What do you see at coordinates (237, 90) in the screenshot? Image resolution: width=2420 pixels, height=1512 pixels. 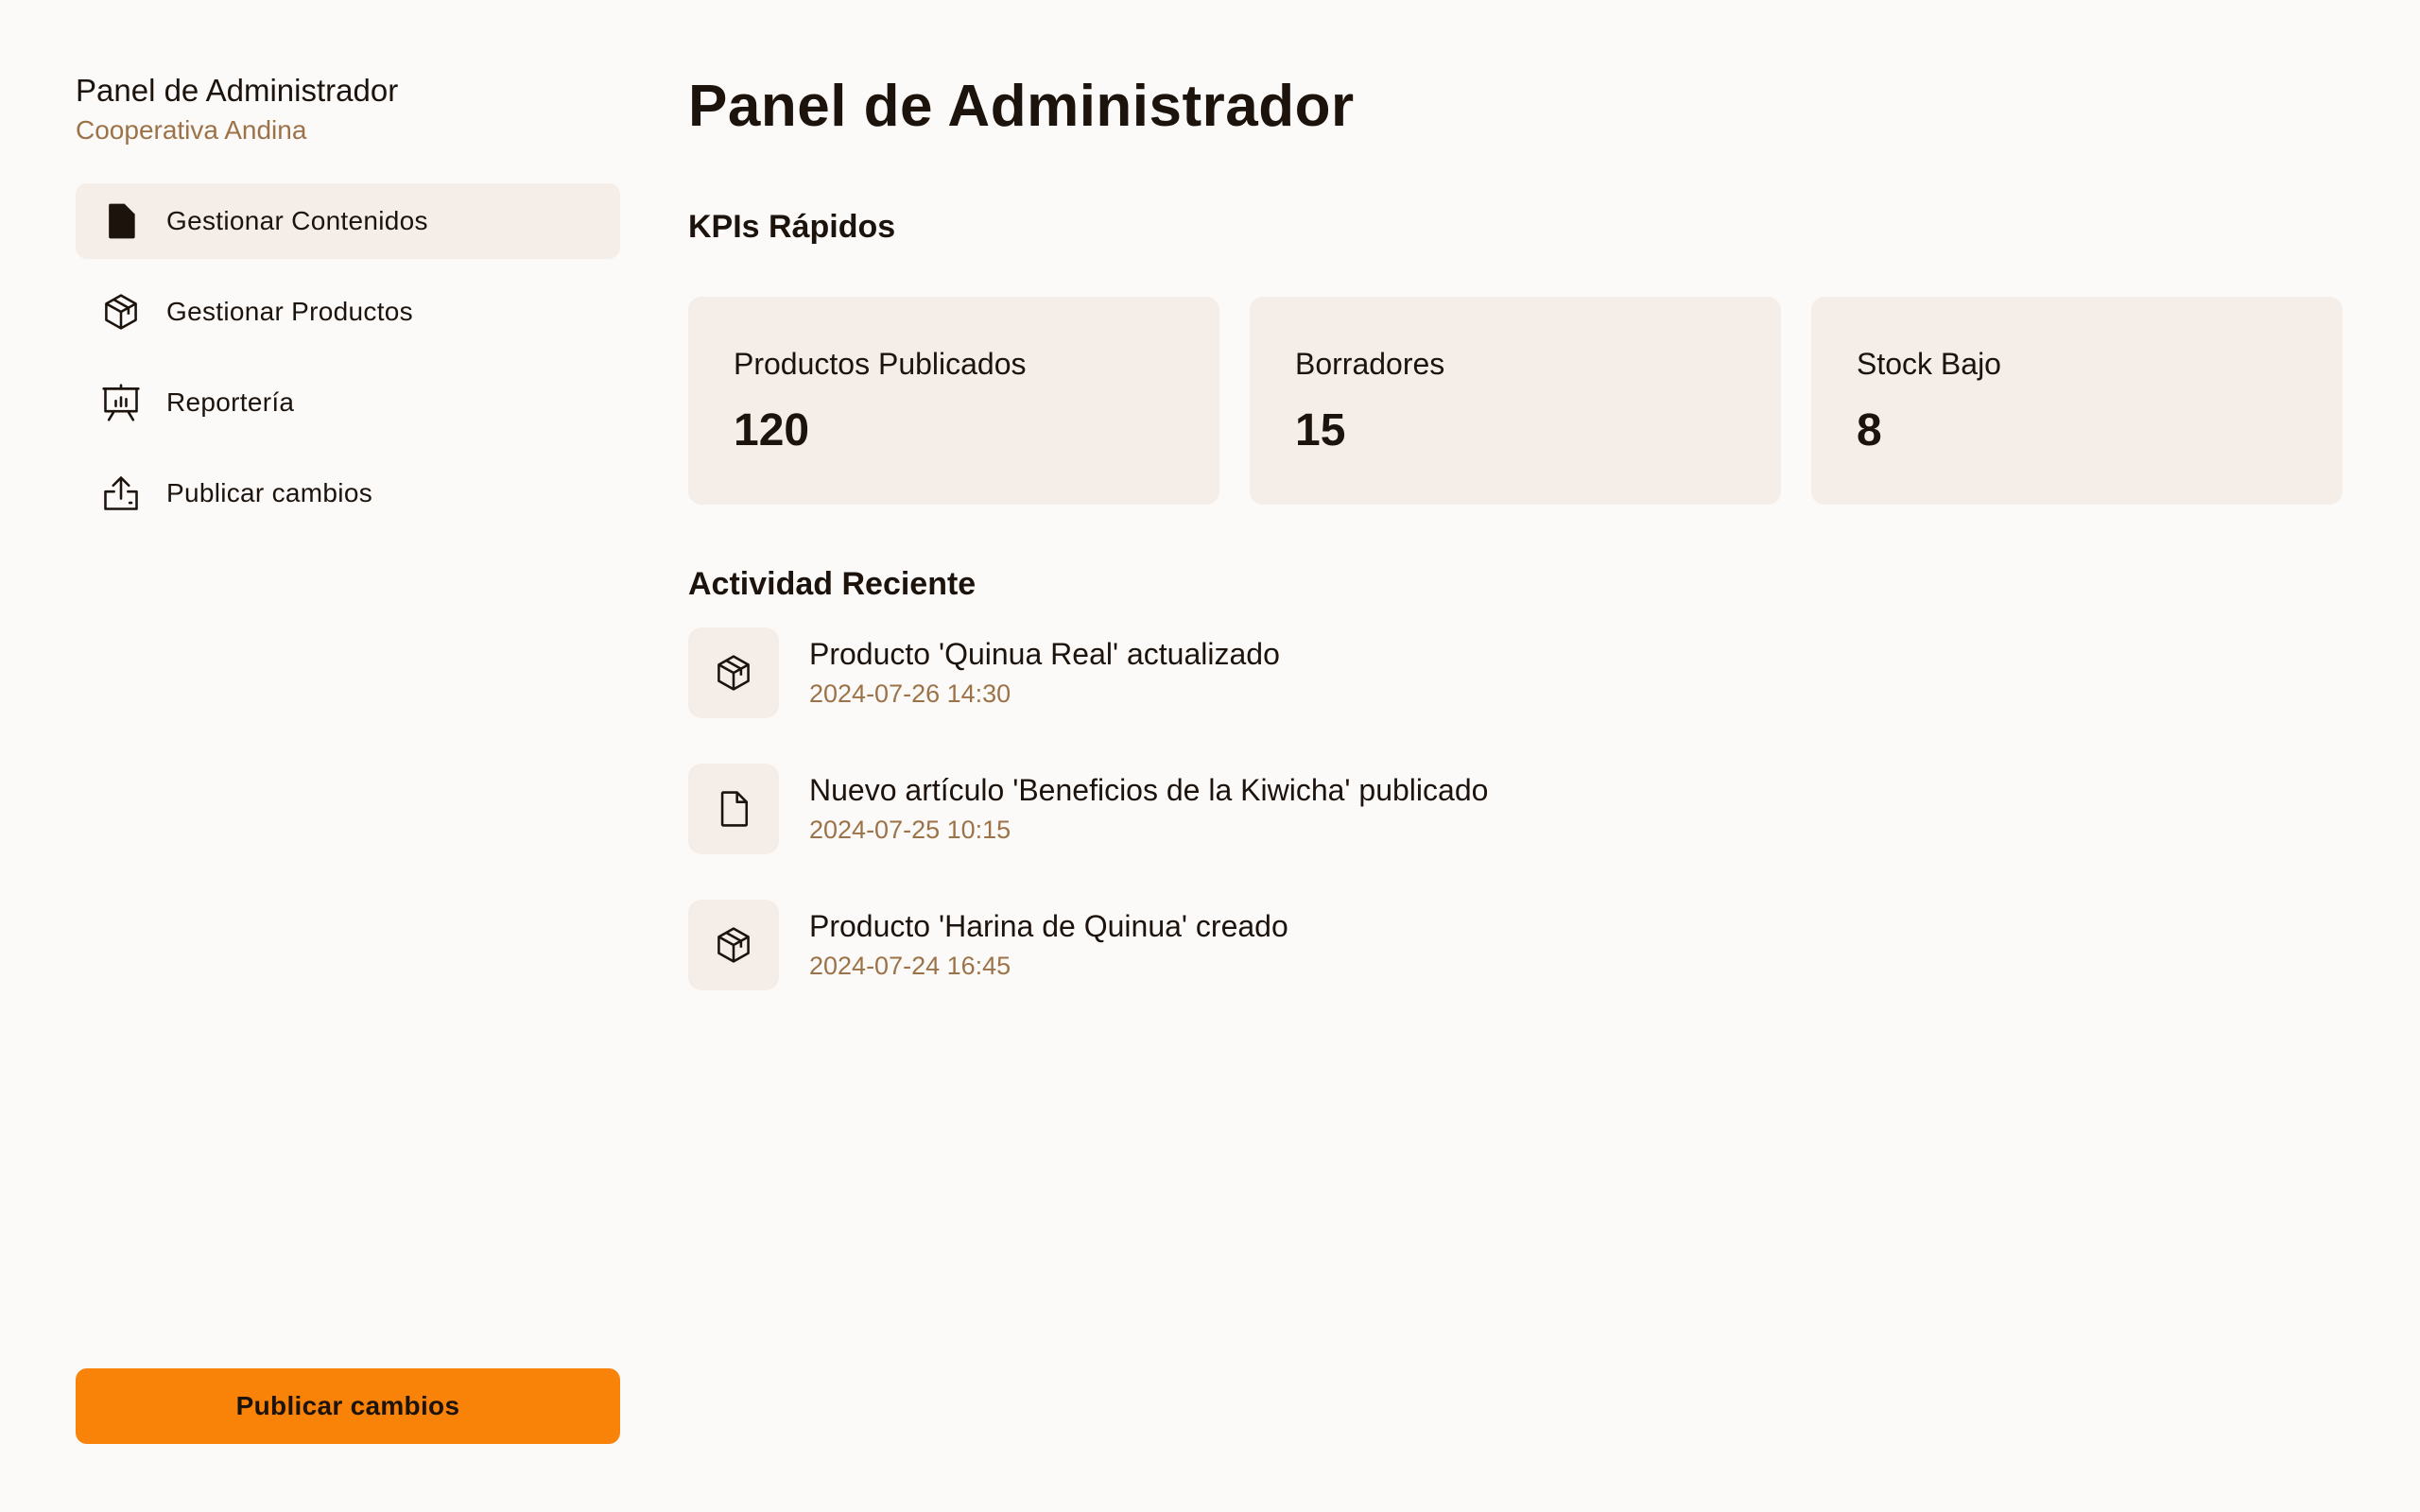 I see `sidebar-title: Panel de Administrador` at bounding box center [237, 90].